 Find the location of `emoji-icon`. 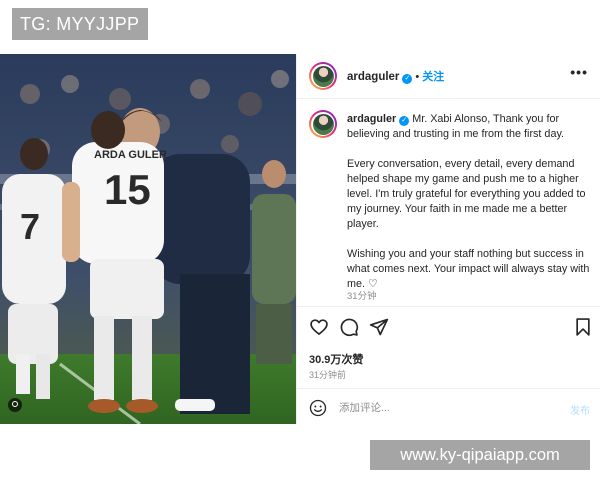

emoji-icon is located at coordinates (318, 408).